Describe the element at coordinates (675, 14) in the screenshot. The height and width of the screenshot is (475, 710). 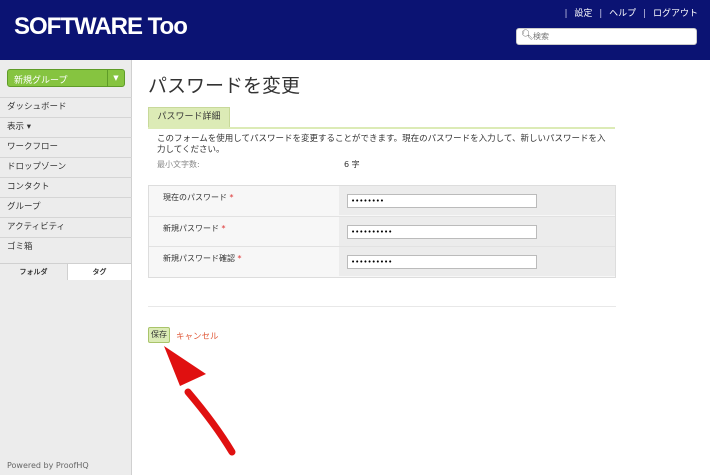
I see `logout-link: ログアウト` at that location.